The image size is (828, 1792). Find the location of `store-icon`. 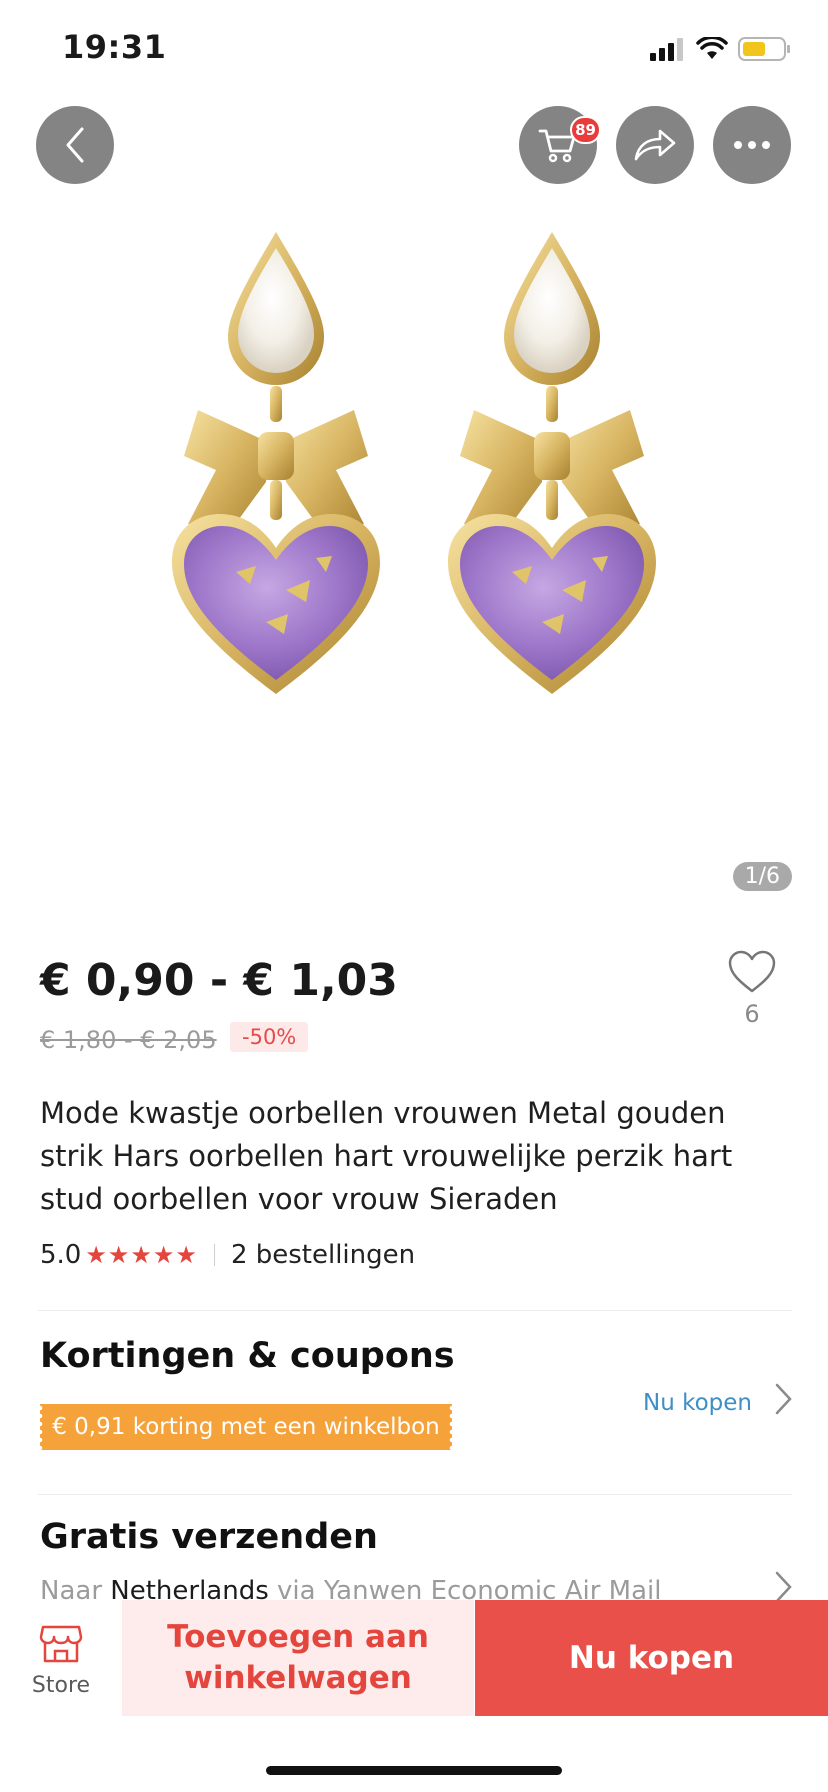

store-icon is located at coordinates (61, 1643).